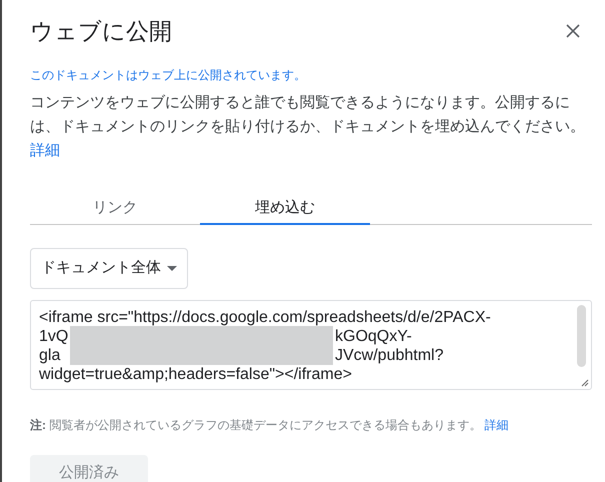  What do you see at coordinates (168, 75) in the screenshot?
I see `status-message: このドキュメントはウェブ上に公開されています。` at bounding box center [168, 75].